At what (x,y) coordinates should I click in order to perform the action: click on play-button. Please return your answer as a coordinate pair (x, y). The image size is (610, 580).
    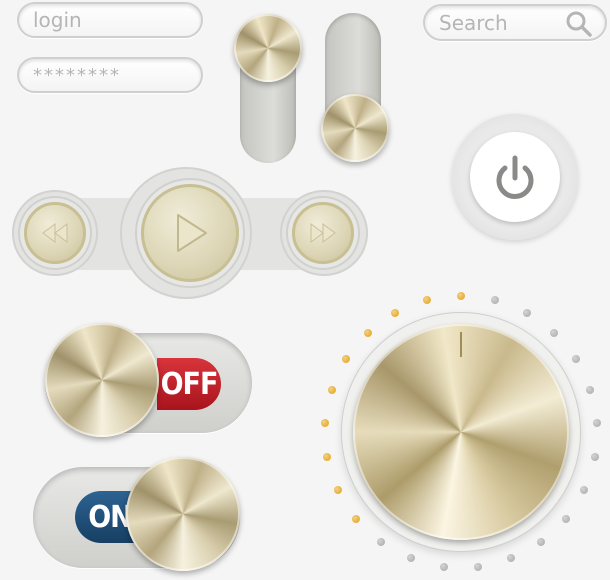
    Looking at the image, I should click on (190, 233).